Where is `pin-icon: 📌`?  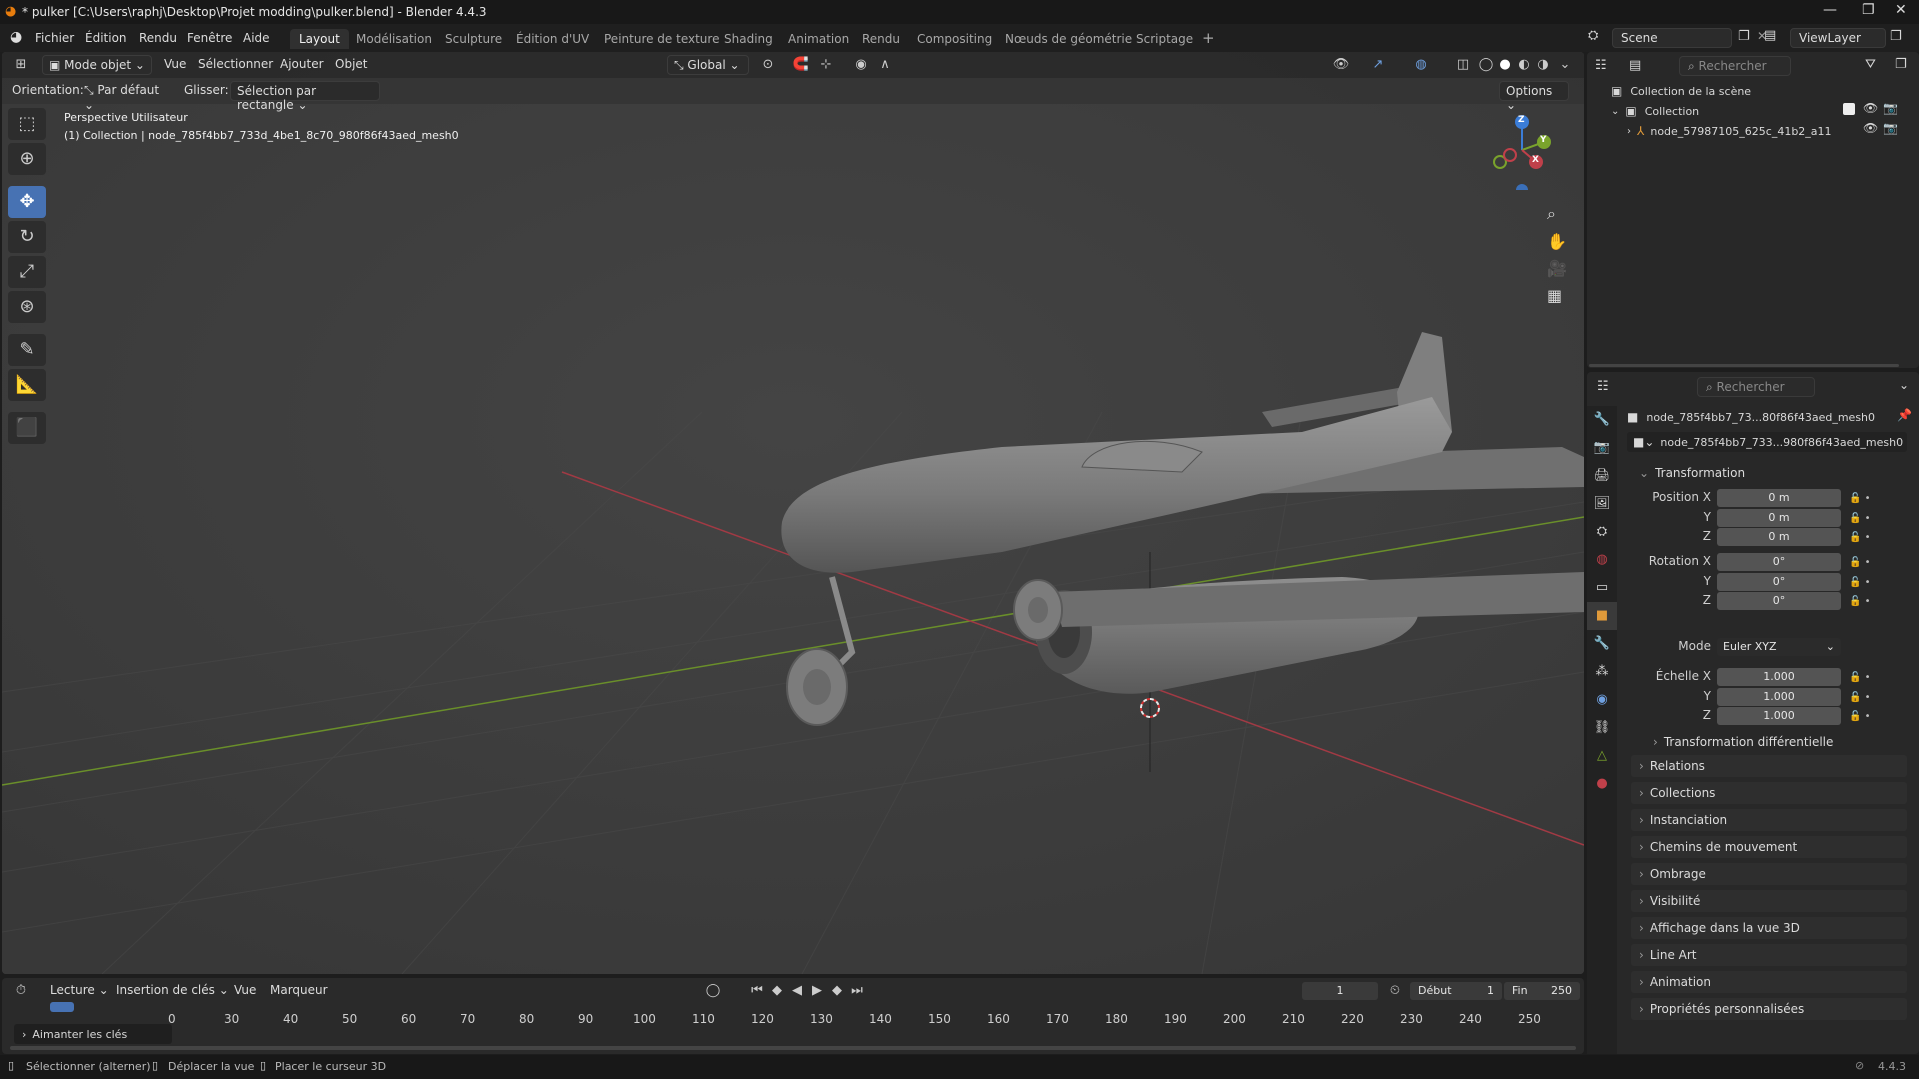
pin-icon: 📌 is located at coordinates (1904, 415).